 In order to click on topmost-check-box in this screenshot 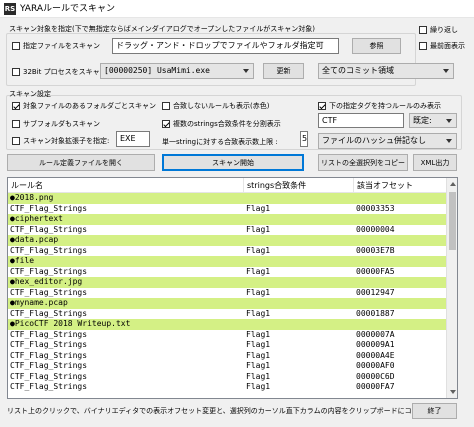, I will do `click(423, 46)`.